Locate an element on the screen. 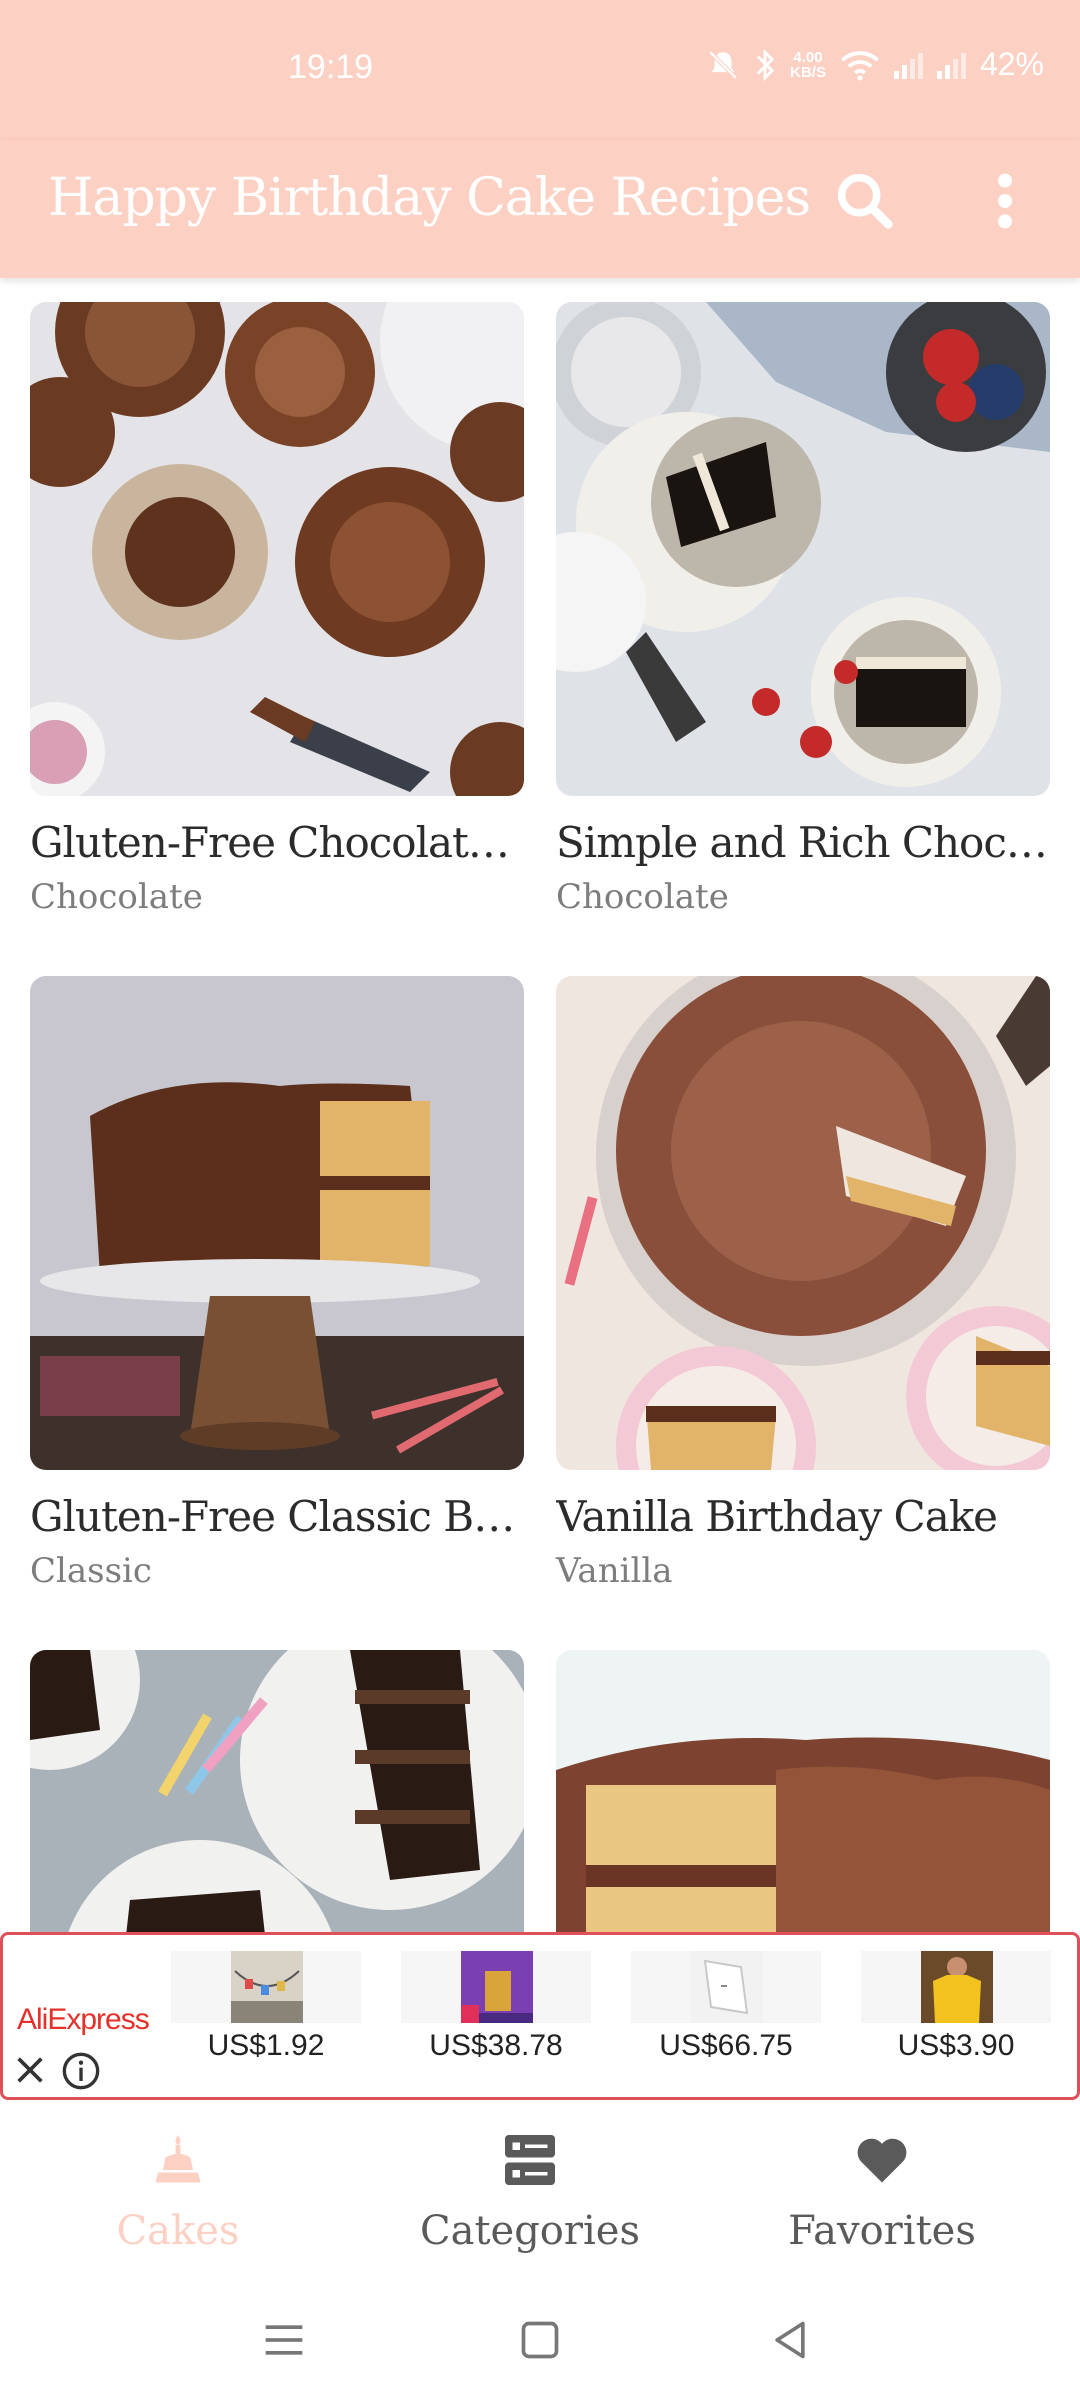 This screenshot has height=2400, width=1080. speed-value: 4.00 is located at coordinates (808, 57).